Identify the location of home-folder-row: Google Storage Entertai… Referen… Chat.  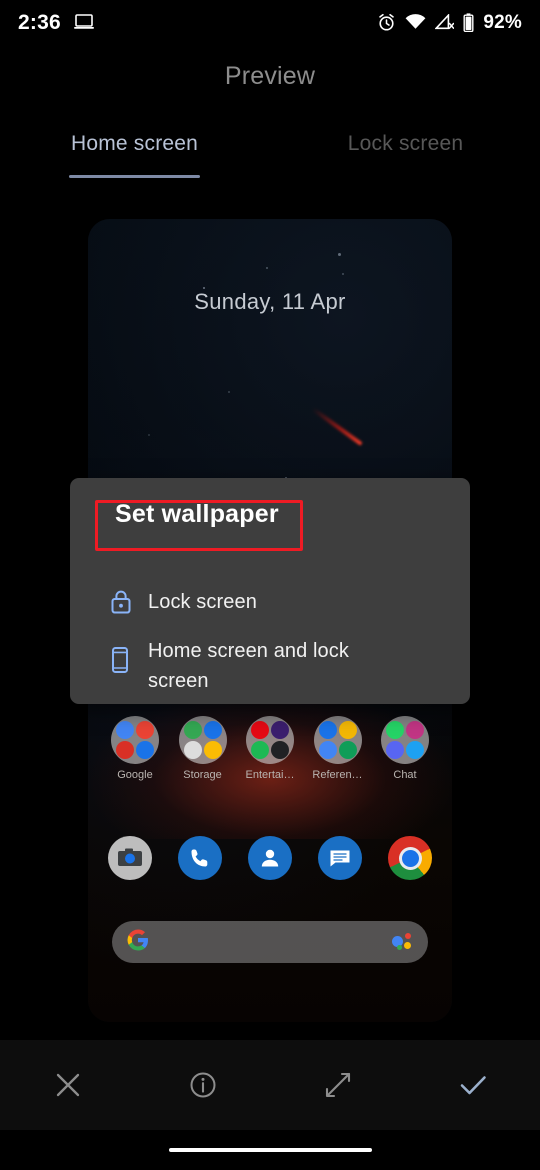
(270, 748).